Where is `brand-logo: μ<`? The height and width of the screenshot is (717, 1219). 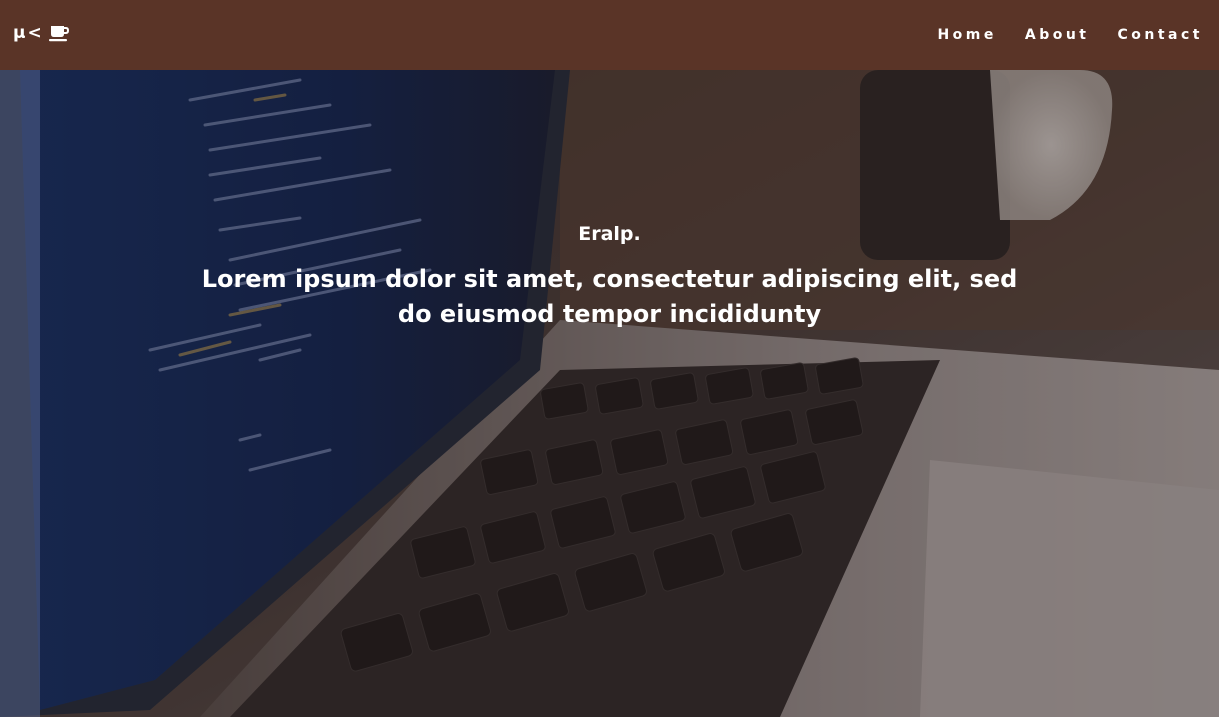 brand-logo: μ< is located at coordinates (41, 33).